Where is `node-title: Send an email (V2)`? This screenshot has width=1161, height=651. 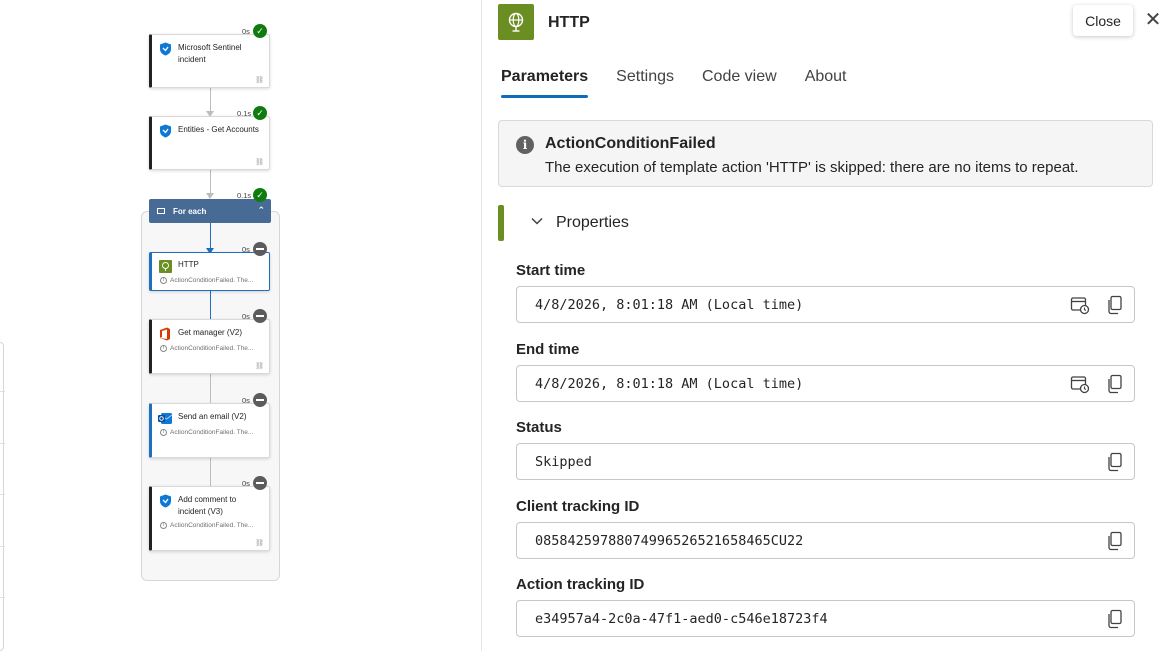 node-title: Send an email (V2) is located at coordinates (212, 416).